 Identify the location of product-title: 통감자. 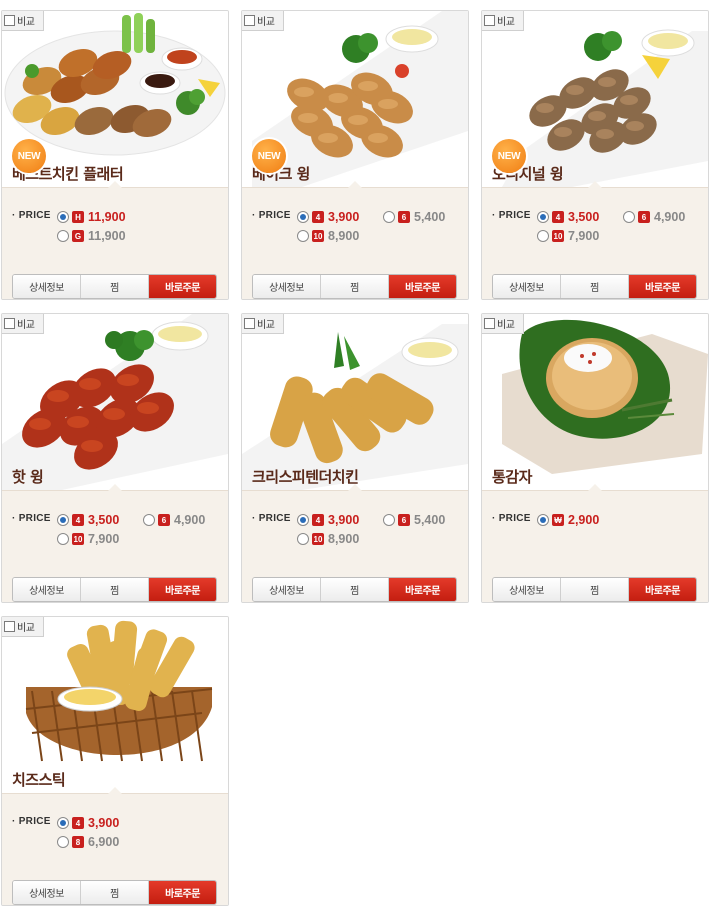
(512, 476).